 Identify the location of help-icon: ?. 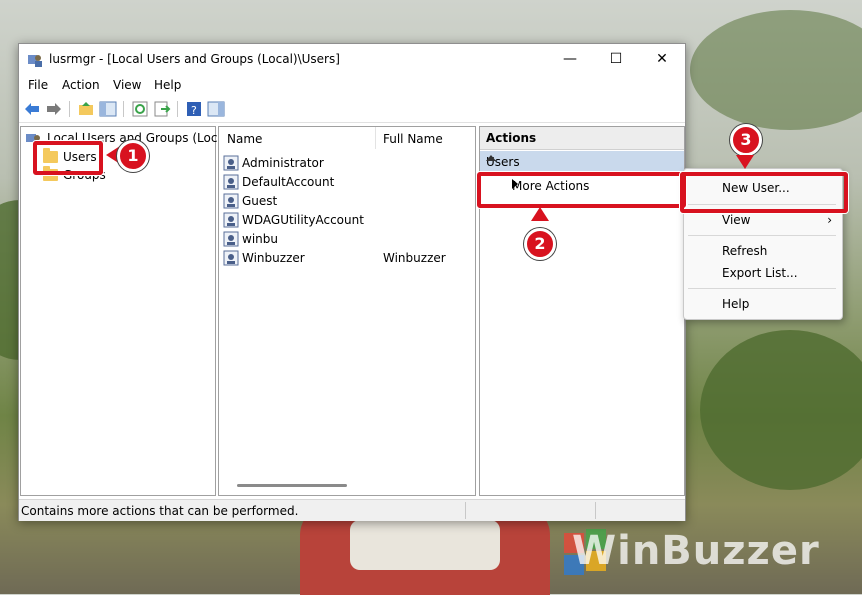
(194, 109).